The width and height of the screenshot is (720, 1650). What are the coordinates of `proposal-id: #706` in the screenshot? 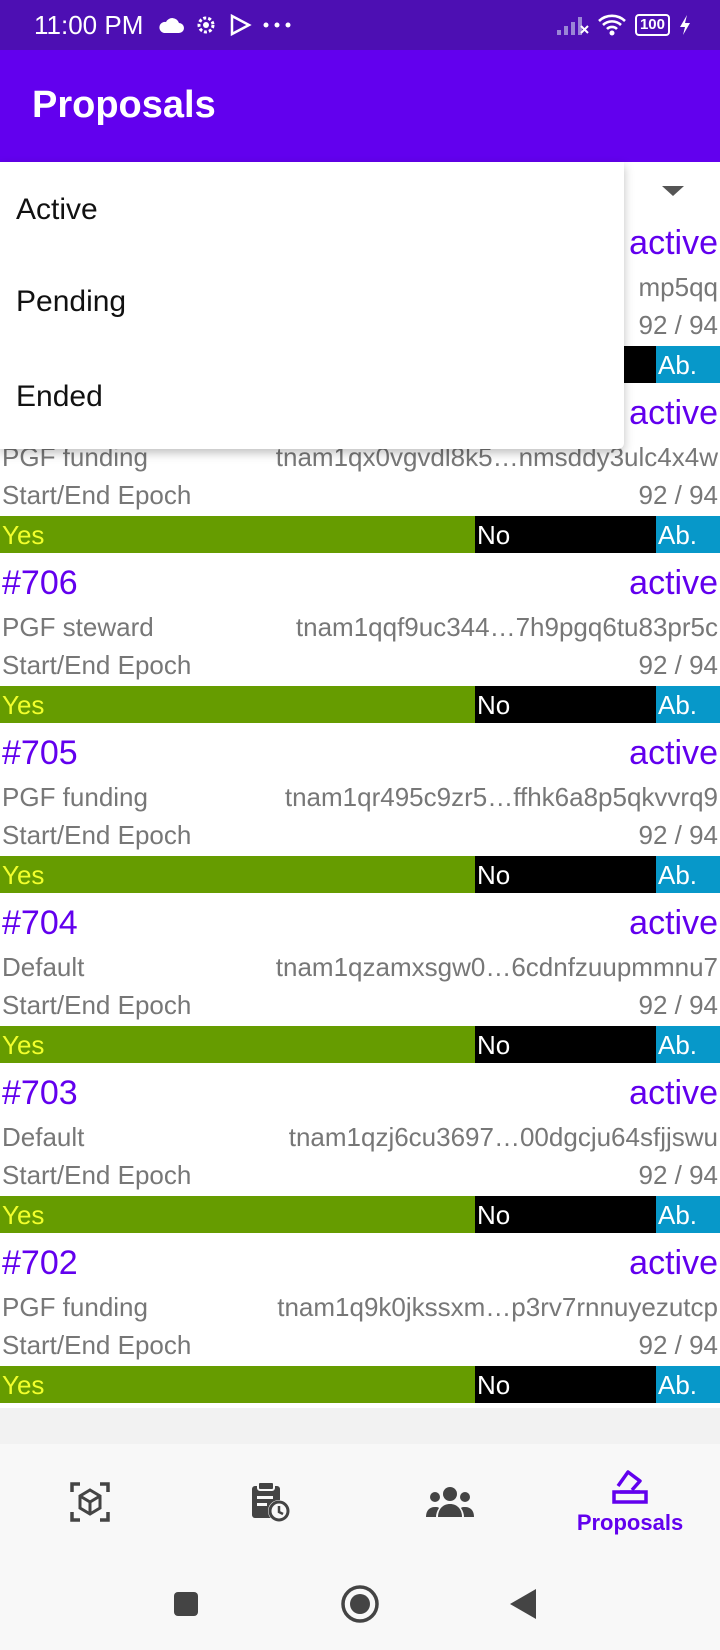 It's located at (40, 583).